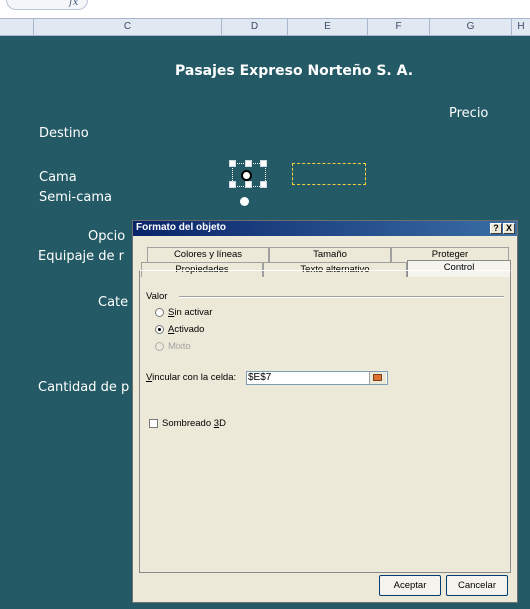  Describe the element at coordinates (317, 378) in the screenshot. I see `link-cell-input: $E$7` at that location.